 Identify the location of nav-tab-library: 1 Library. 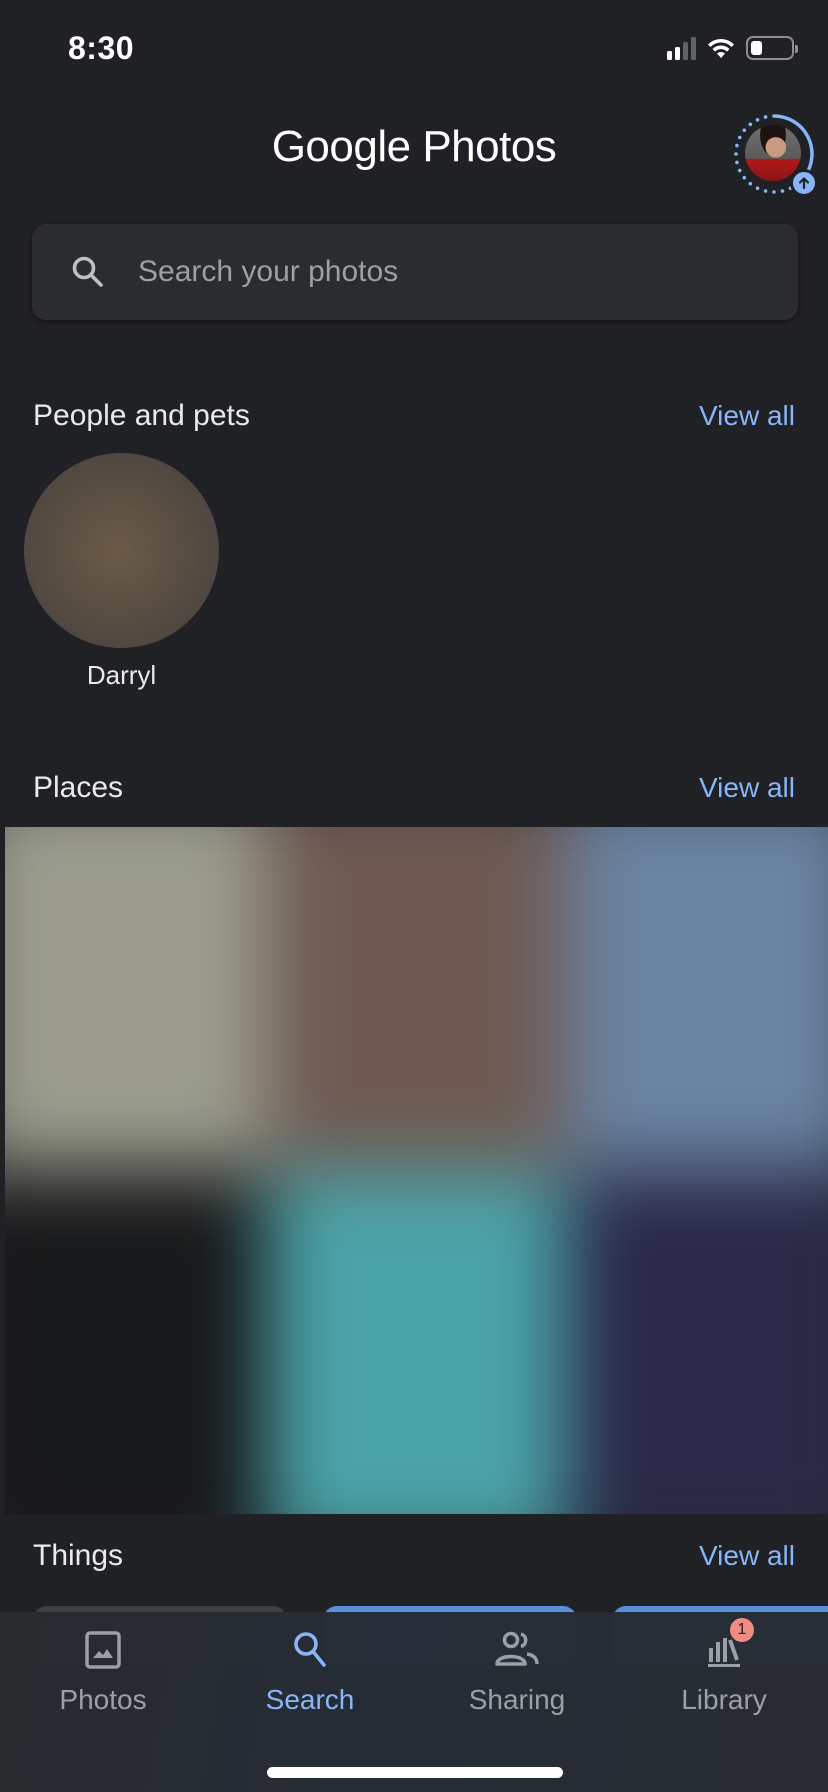
(724, 1667).